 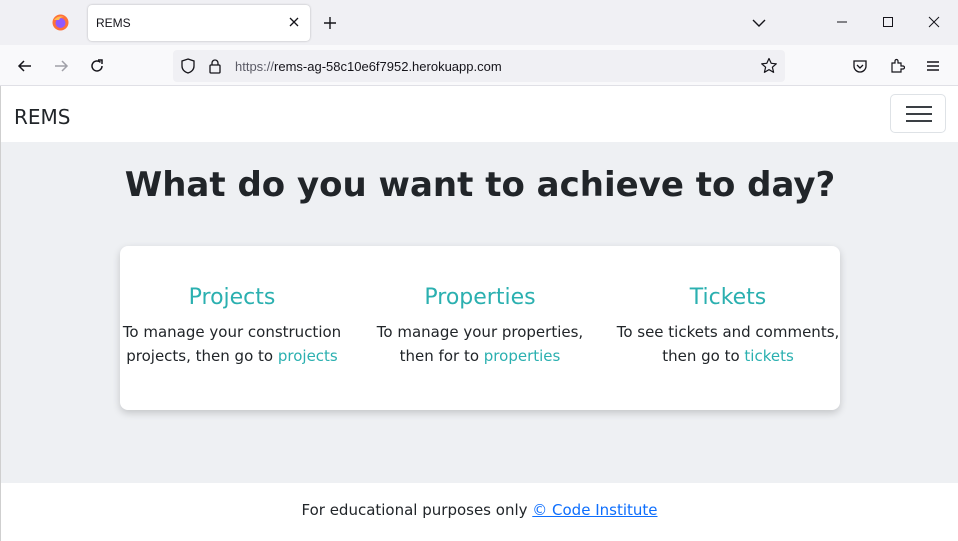 What do you see at coordinates (728, 332) in the screenshot?
I see `tickets-text-line1: To see tickets and comments,` at bounding box center [728, 332].